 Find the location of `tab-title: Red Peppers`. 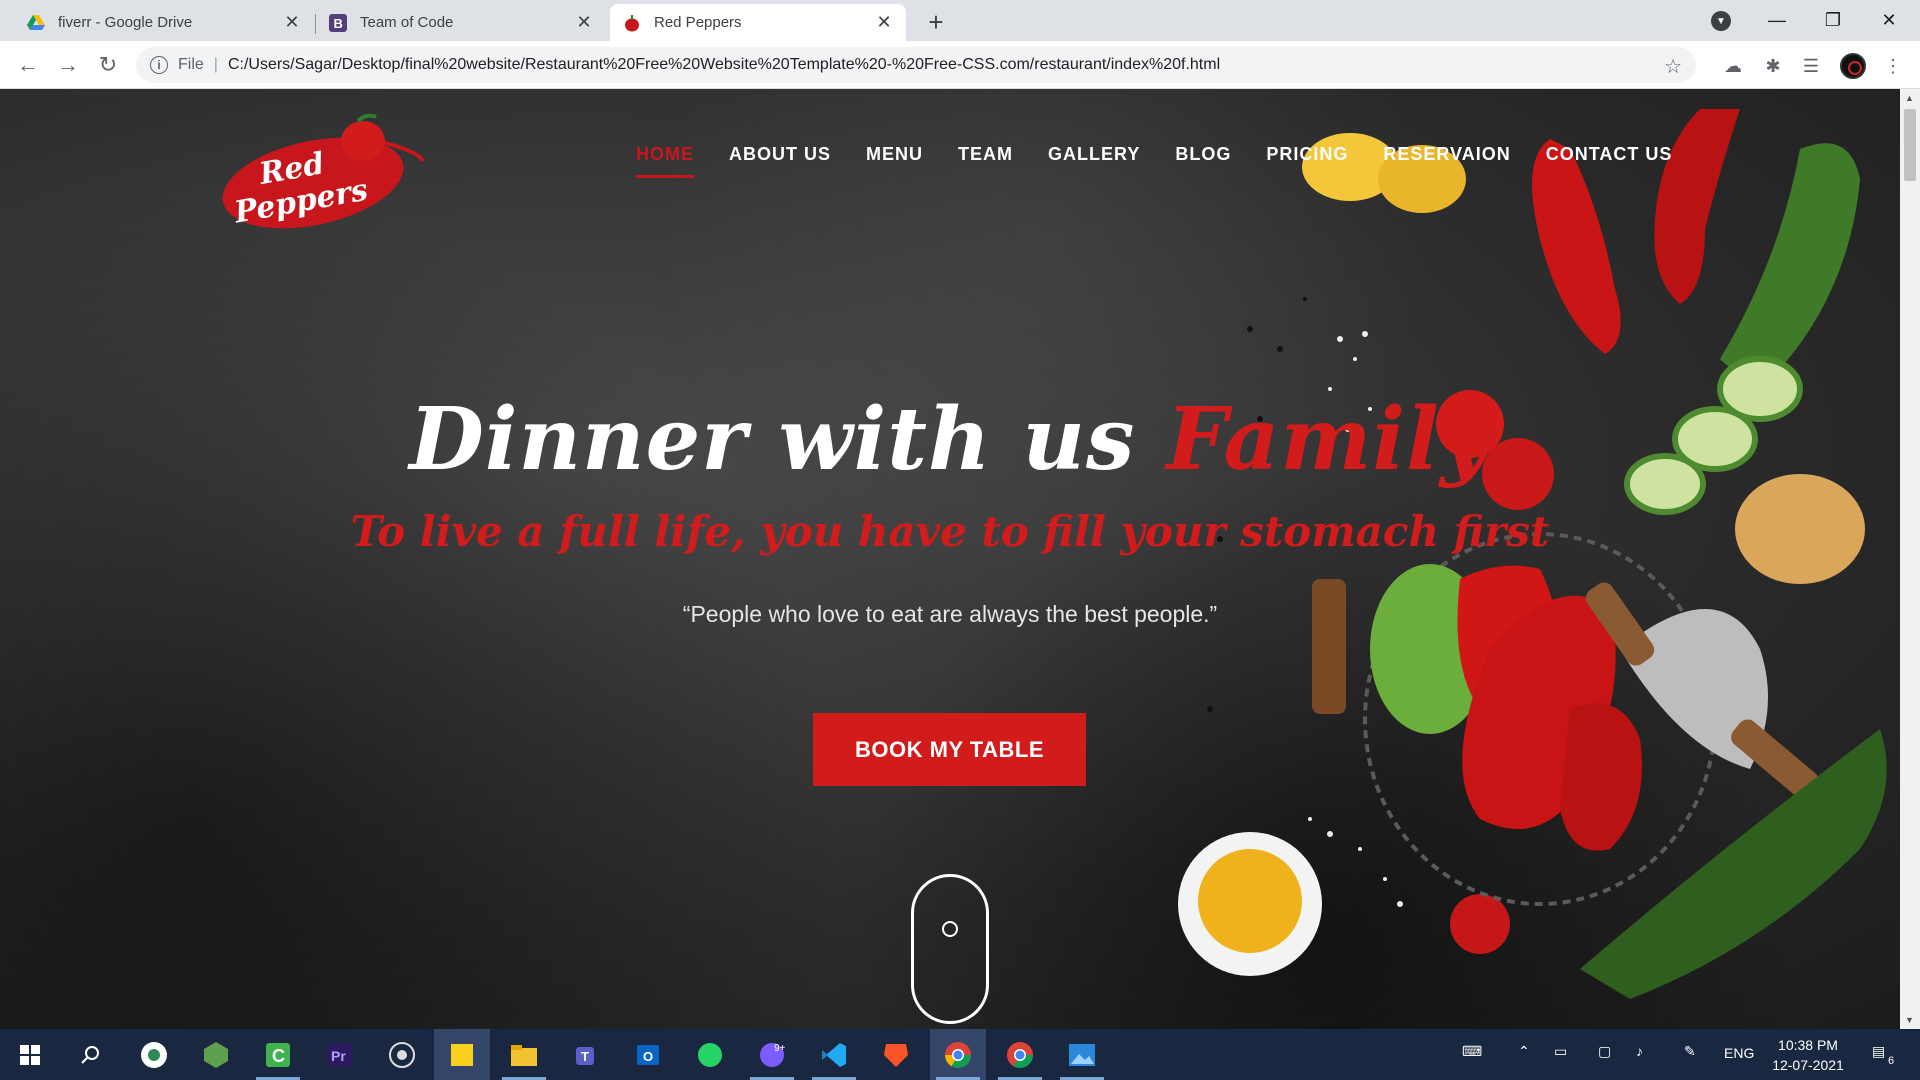

tab-title: Red Peppers is located at coordinates (698, 22).